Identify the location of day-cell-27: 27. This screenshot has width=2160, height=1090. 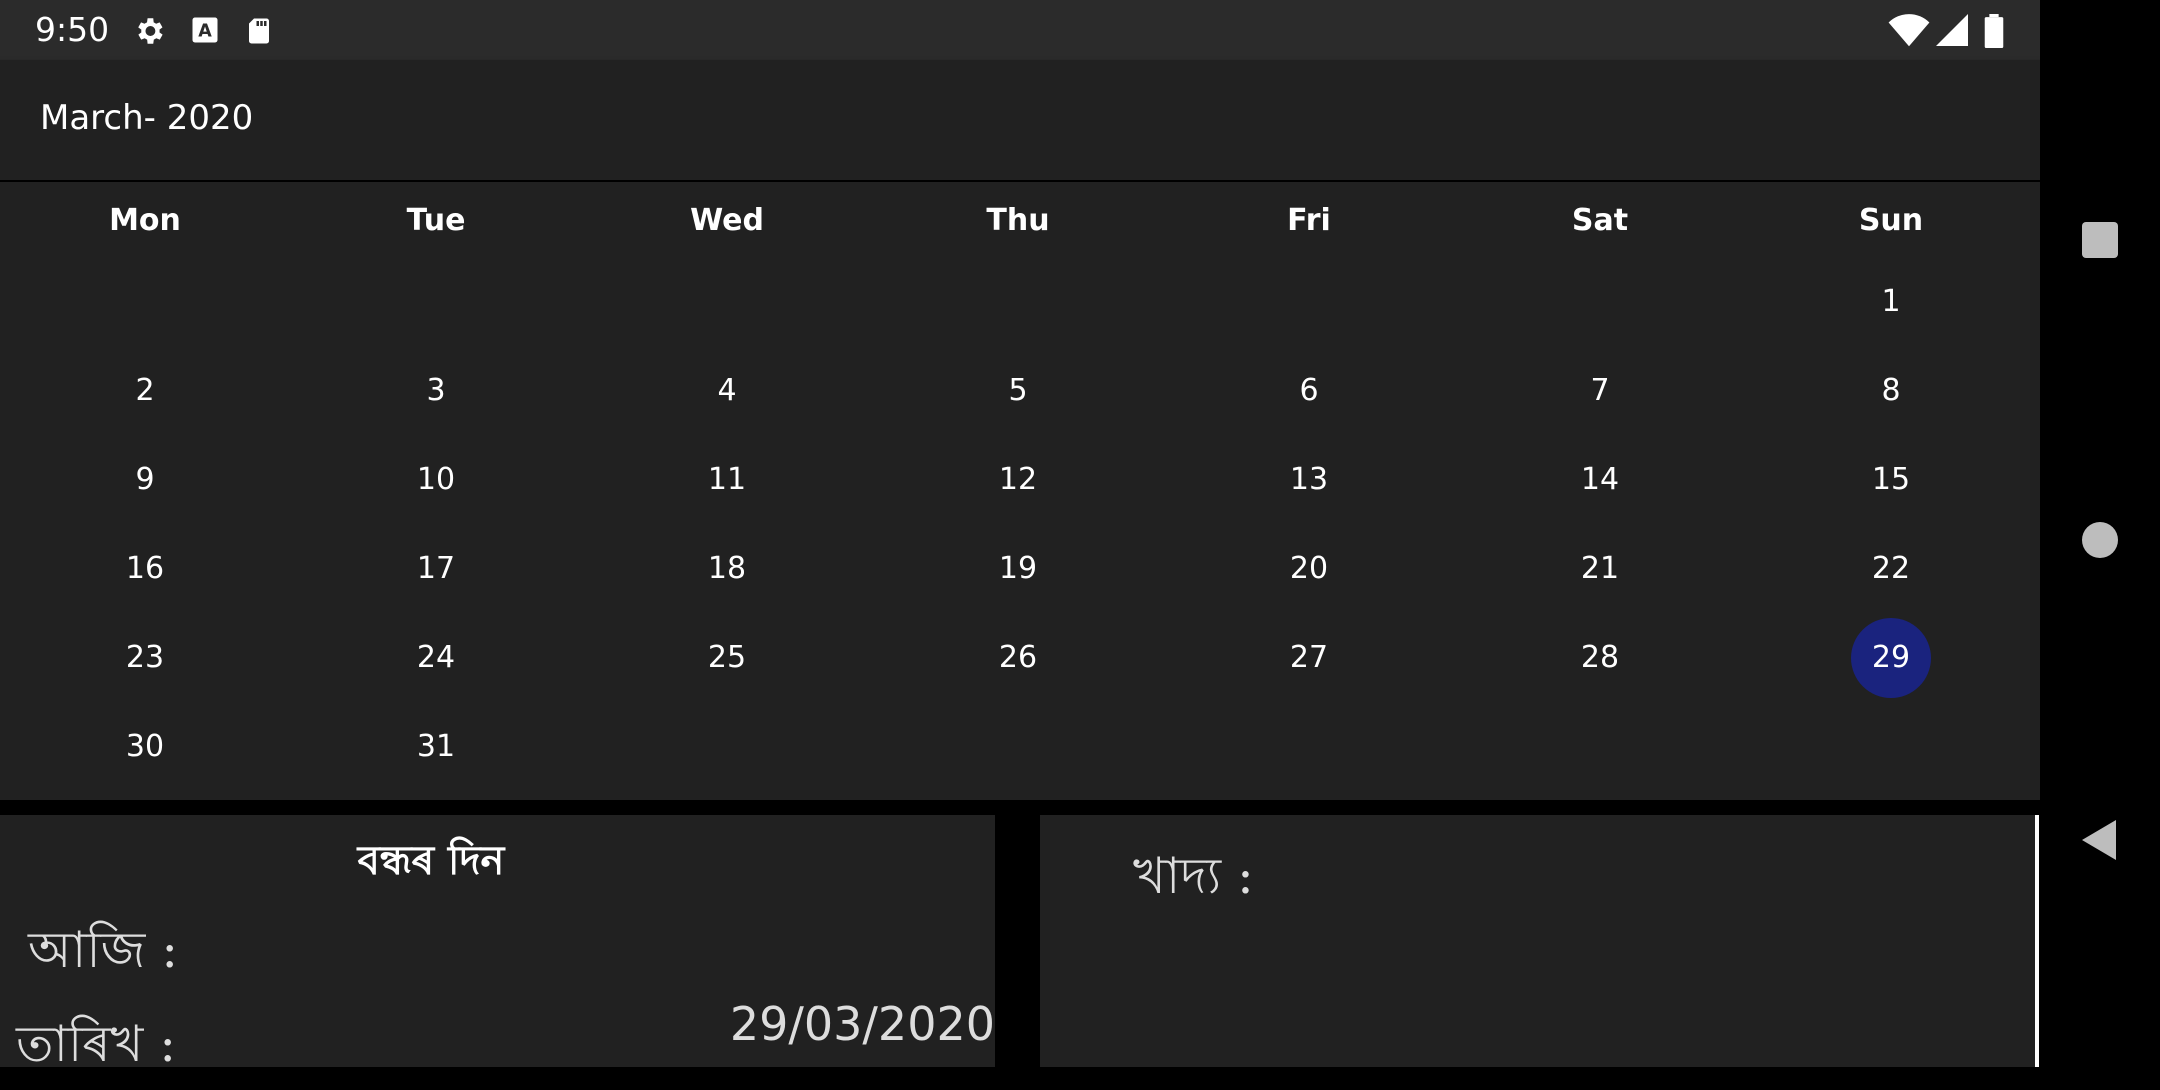
(1309, 658).